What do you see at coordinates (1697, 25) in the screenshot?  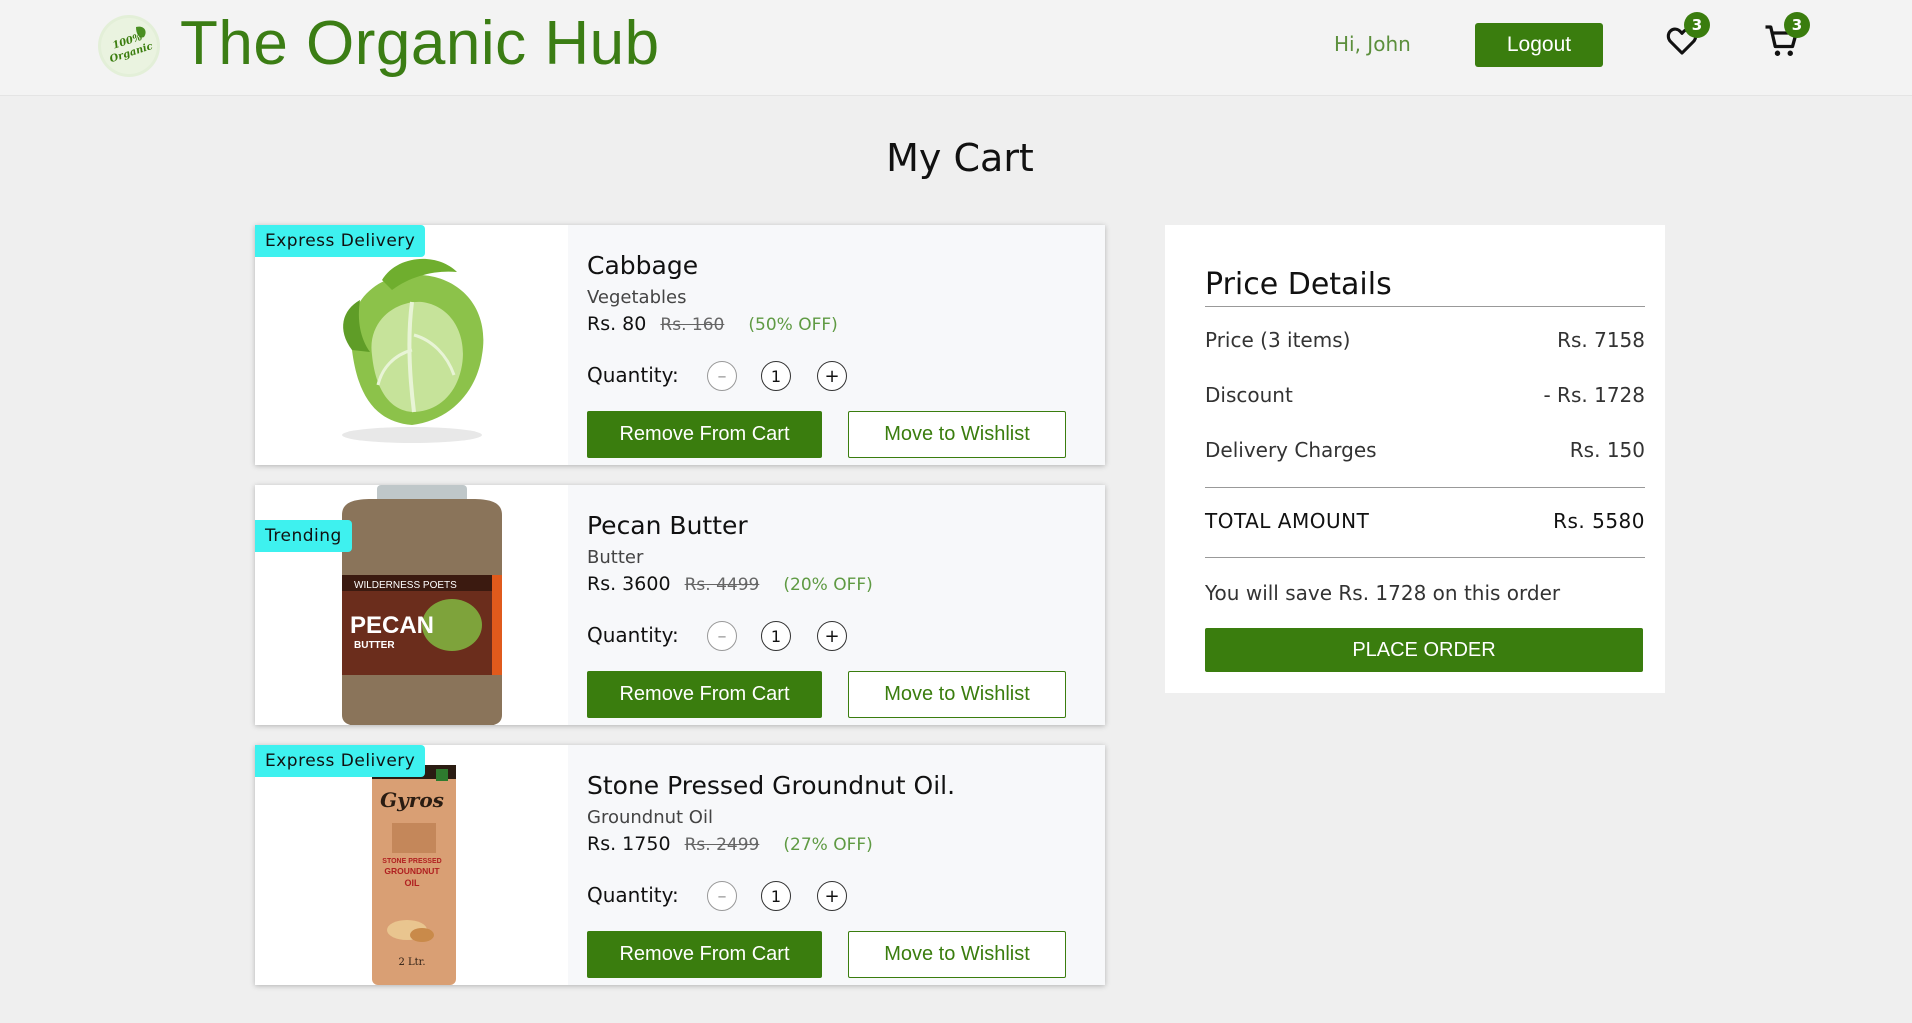 I see `wishlist-count-badge: 3` at bounding box center [1697, 25].